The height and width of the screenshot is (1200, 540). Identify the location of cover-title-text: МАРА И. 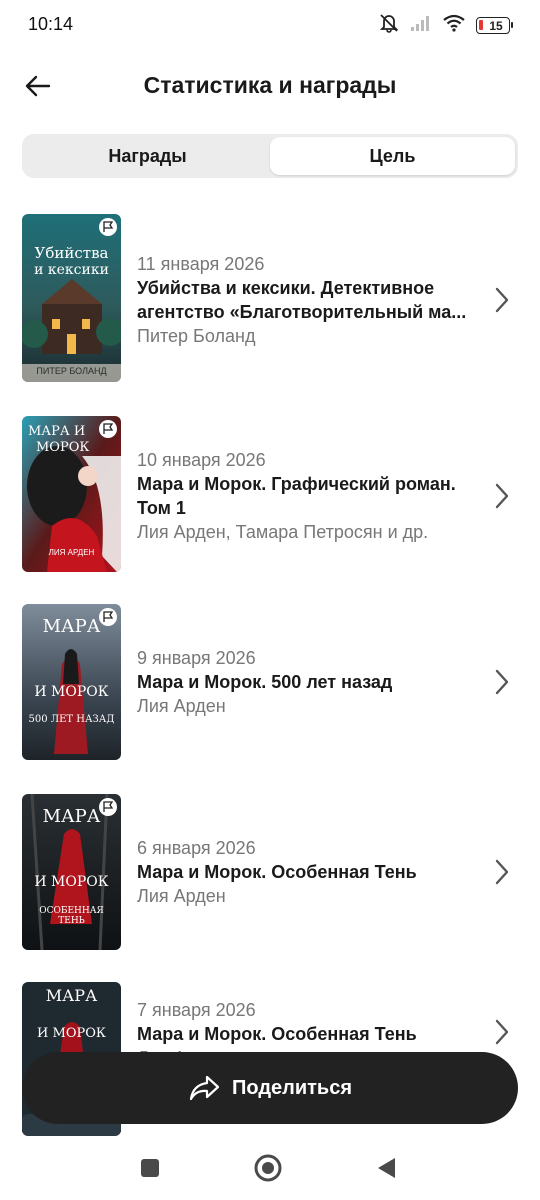
(57, 431).